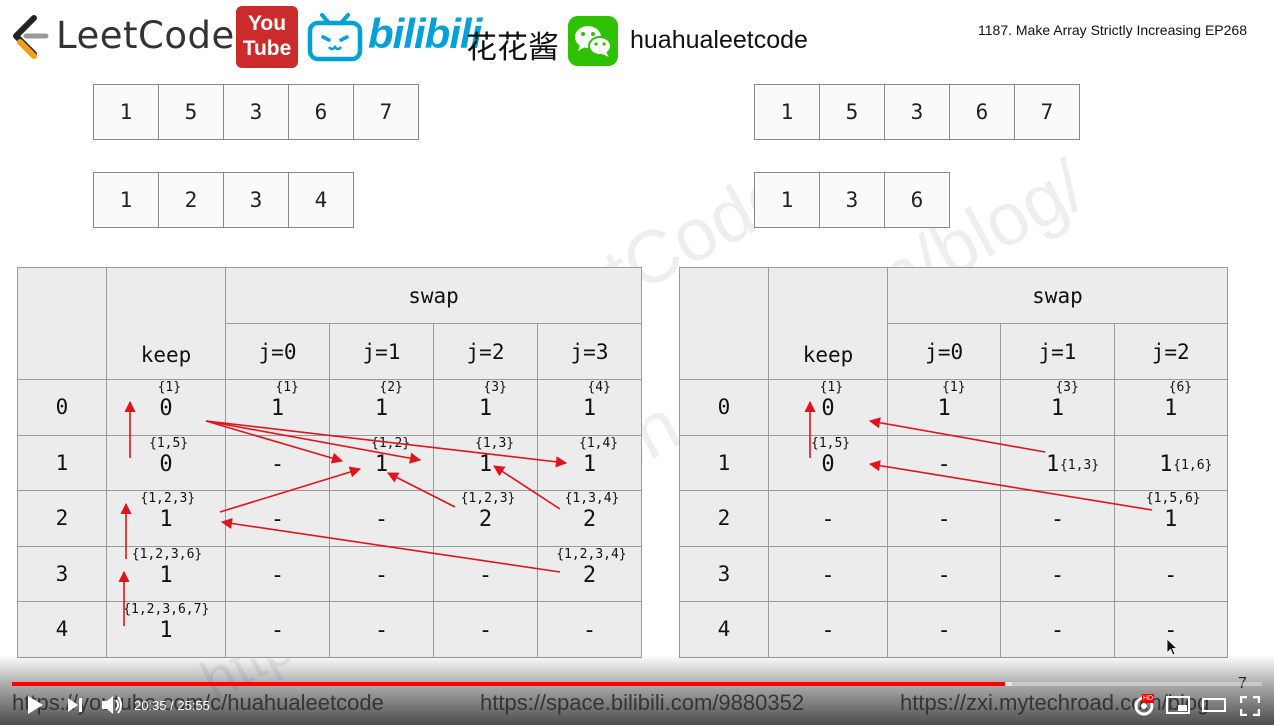 Image resolution: width=1274 pixels, height=725 pixels. What do you see at coordinates (1193, 465) in the screenshot?
I see `swap-set-label: {1,6}` at bounding box center [1193, 465].